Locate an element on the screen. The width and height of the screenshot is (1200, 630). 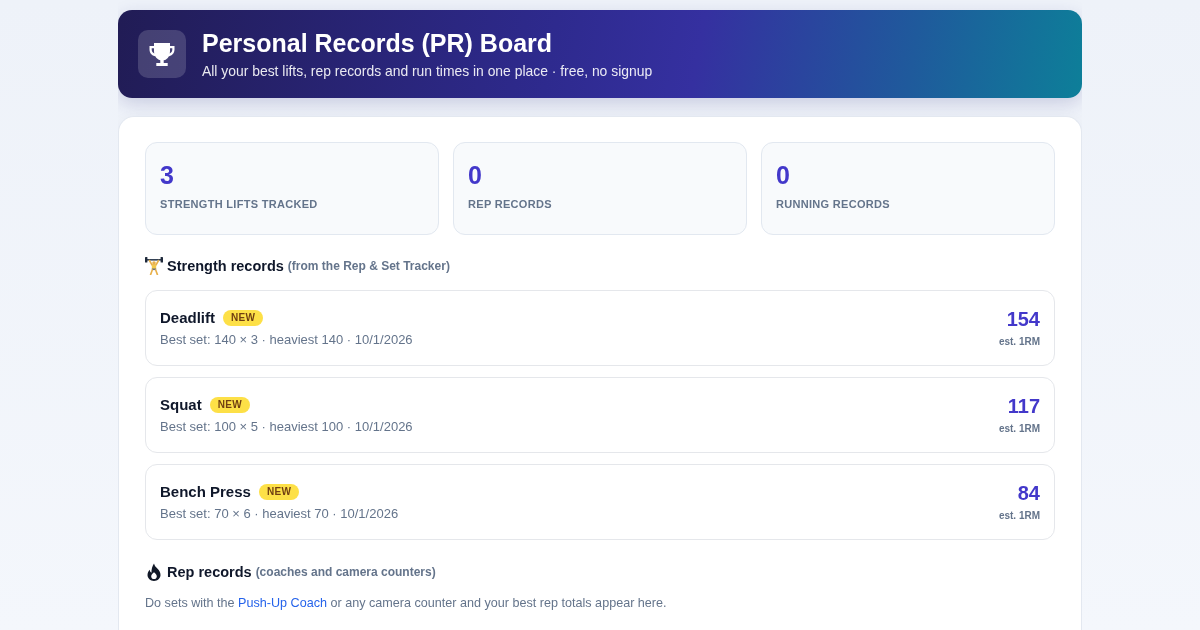
section-title: Strength records is located at coordinates (225, 266).